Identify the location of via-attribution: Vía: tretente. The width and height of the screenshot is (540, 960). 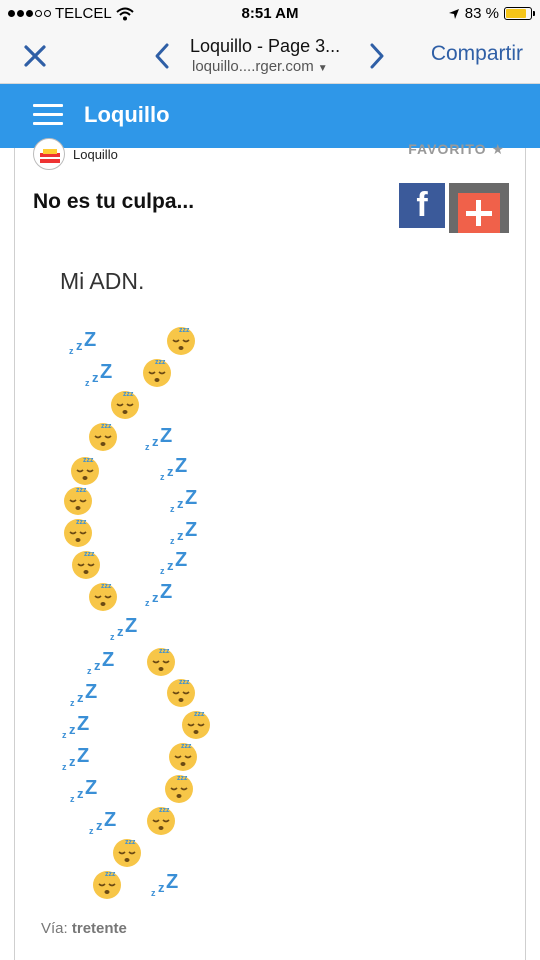
(84, 928).